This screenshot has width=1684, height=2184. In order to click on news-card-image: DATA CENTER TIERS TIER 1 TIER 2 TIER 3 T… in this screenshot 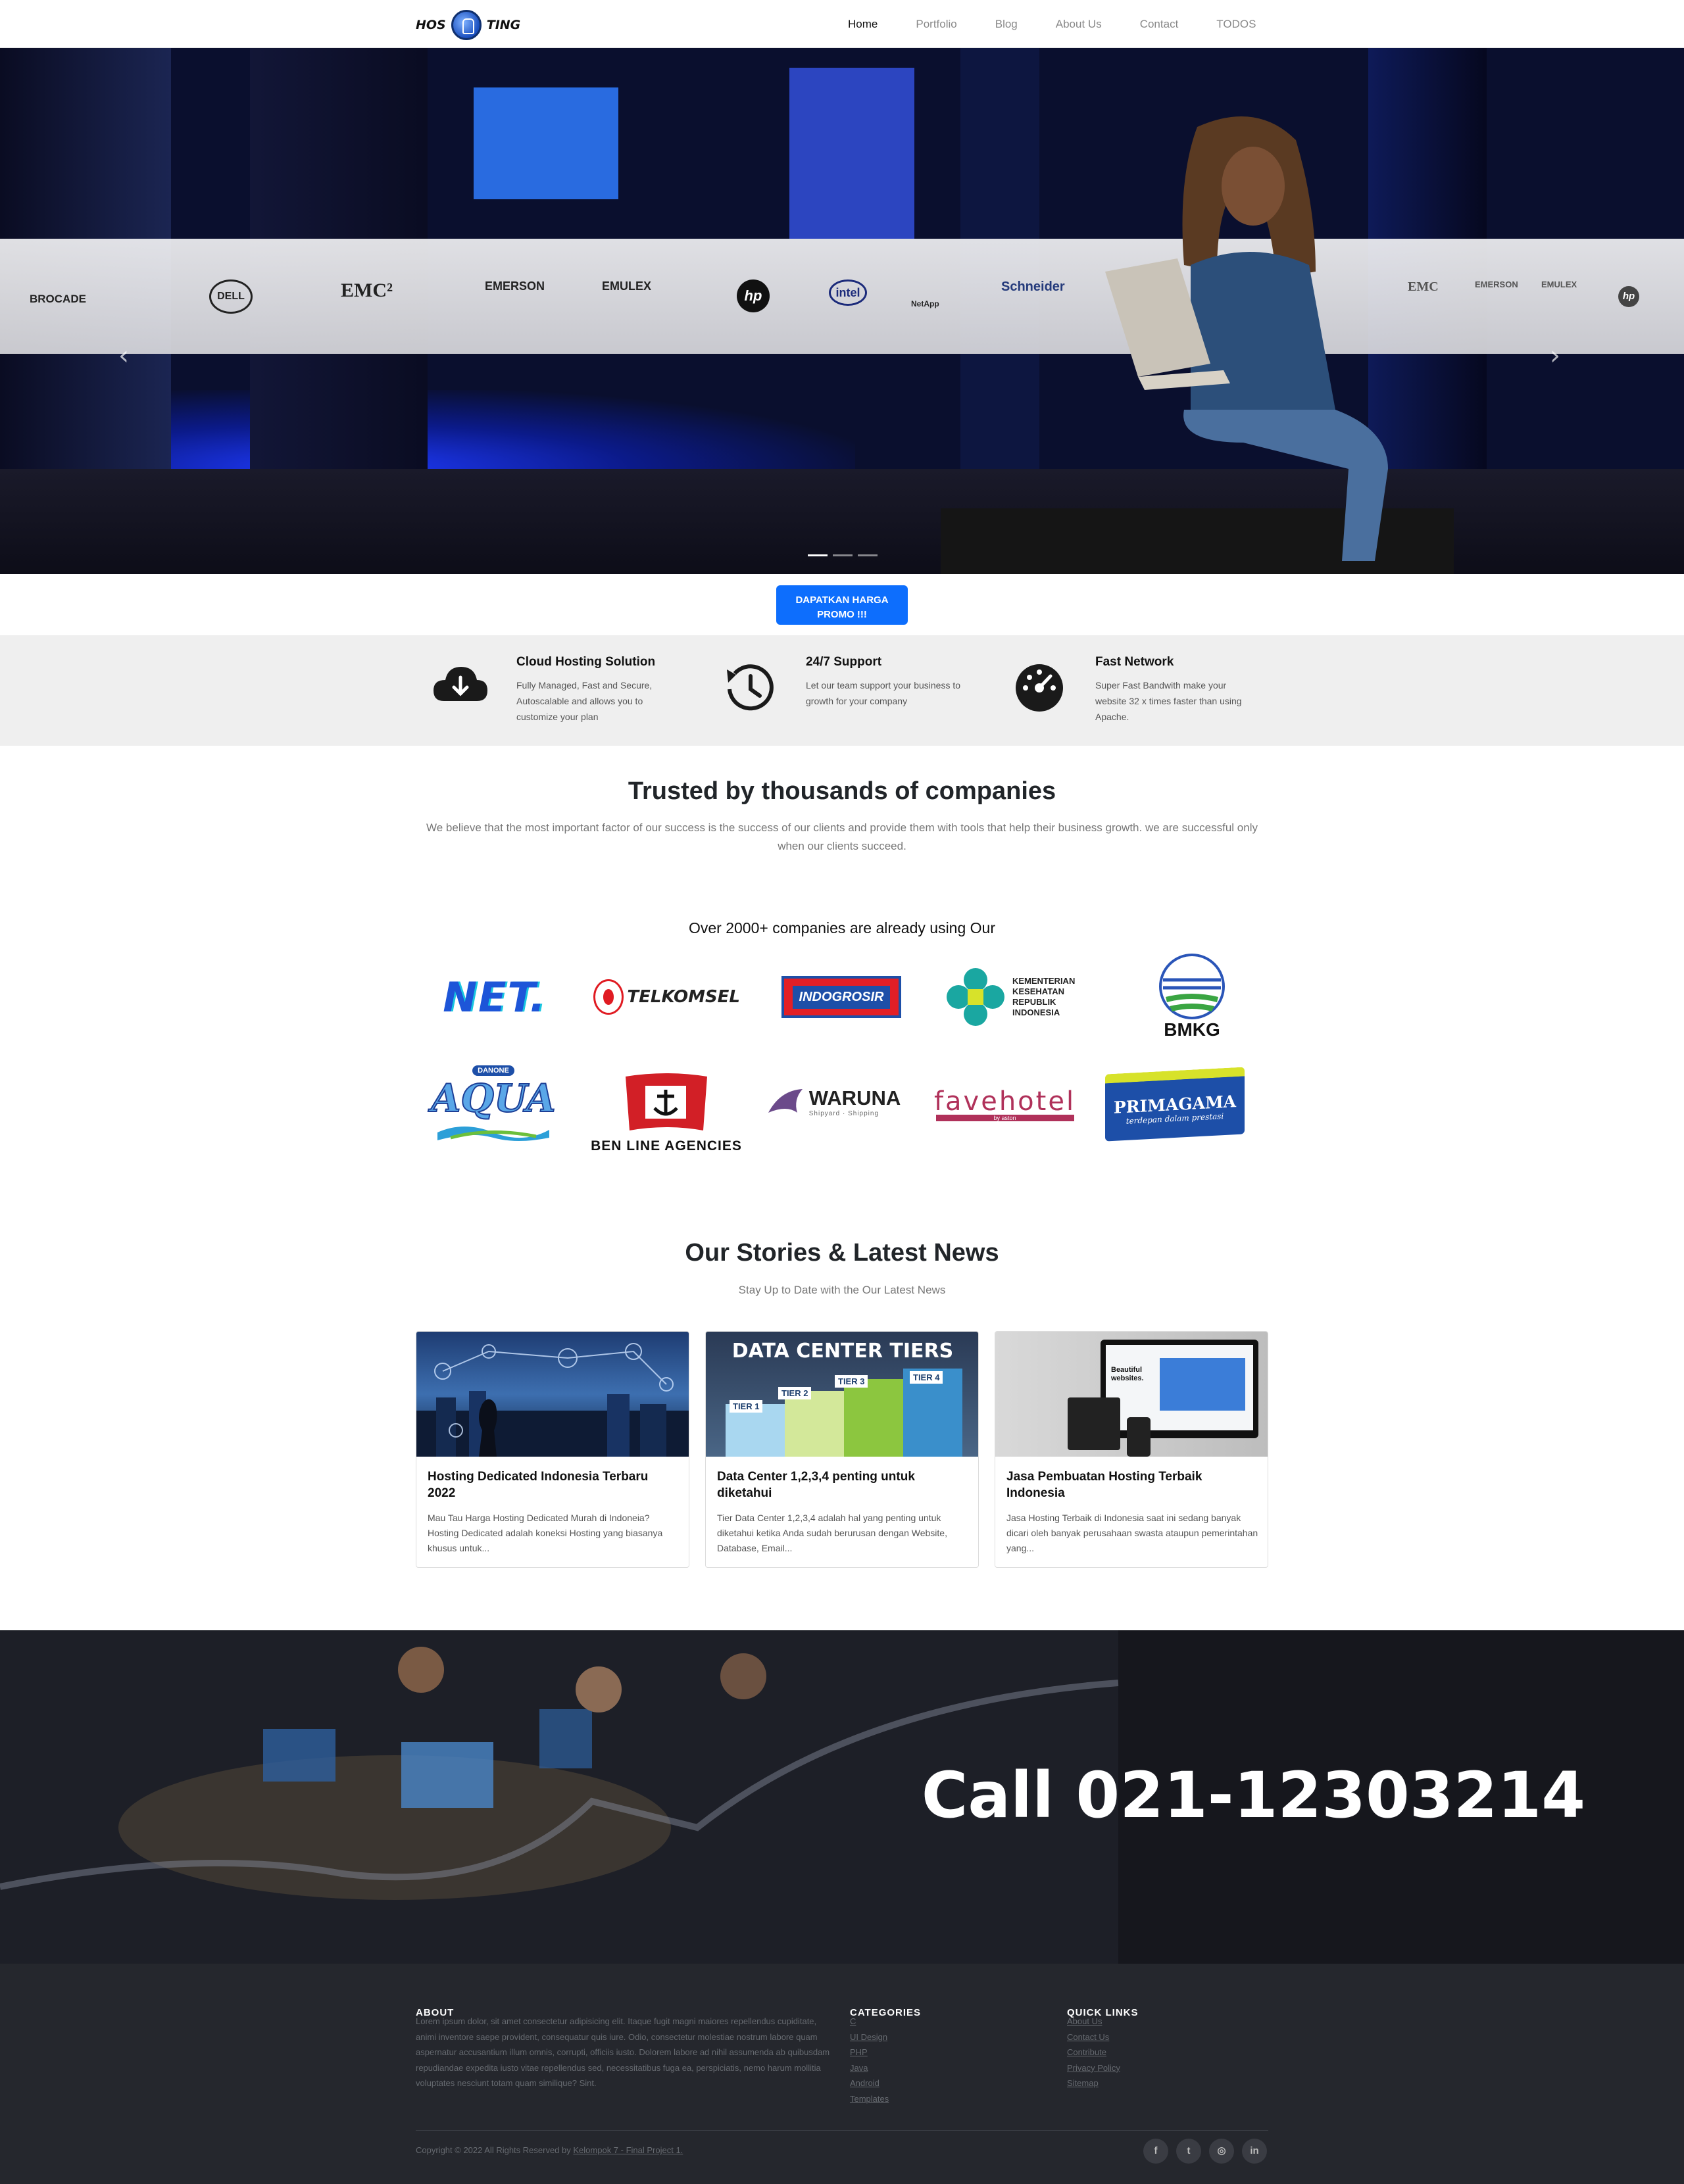, I will do `click(842, 1394)`.